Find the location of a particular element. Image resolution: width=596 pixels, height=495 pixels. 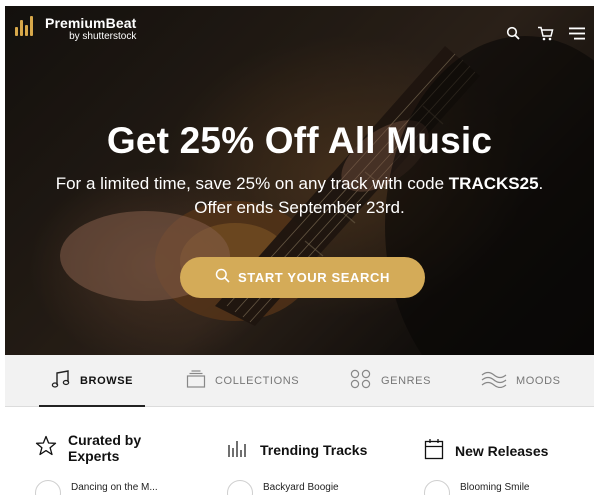

hero-offer-ends: Offer ends September 23rd. is located at coordinates (299, 207).